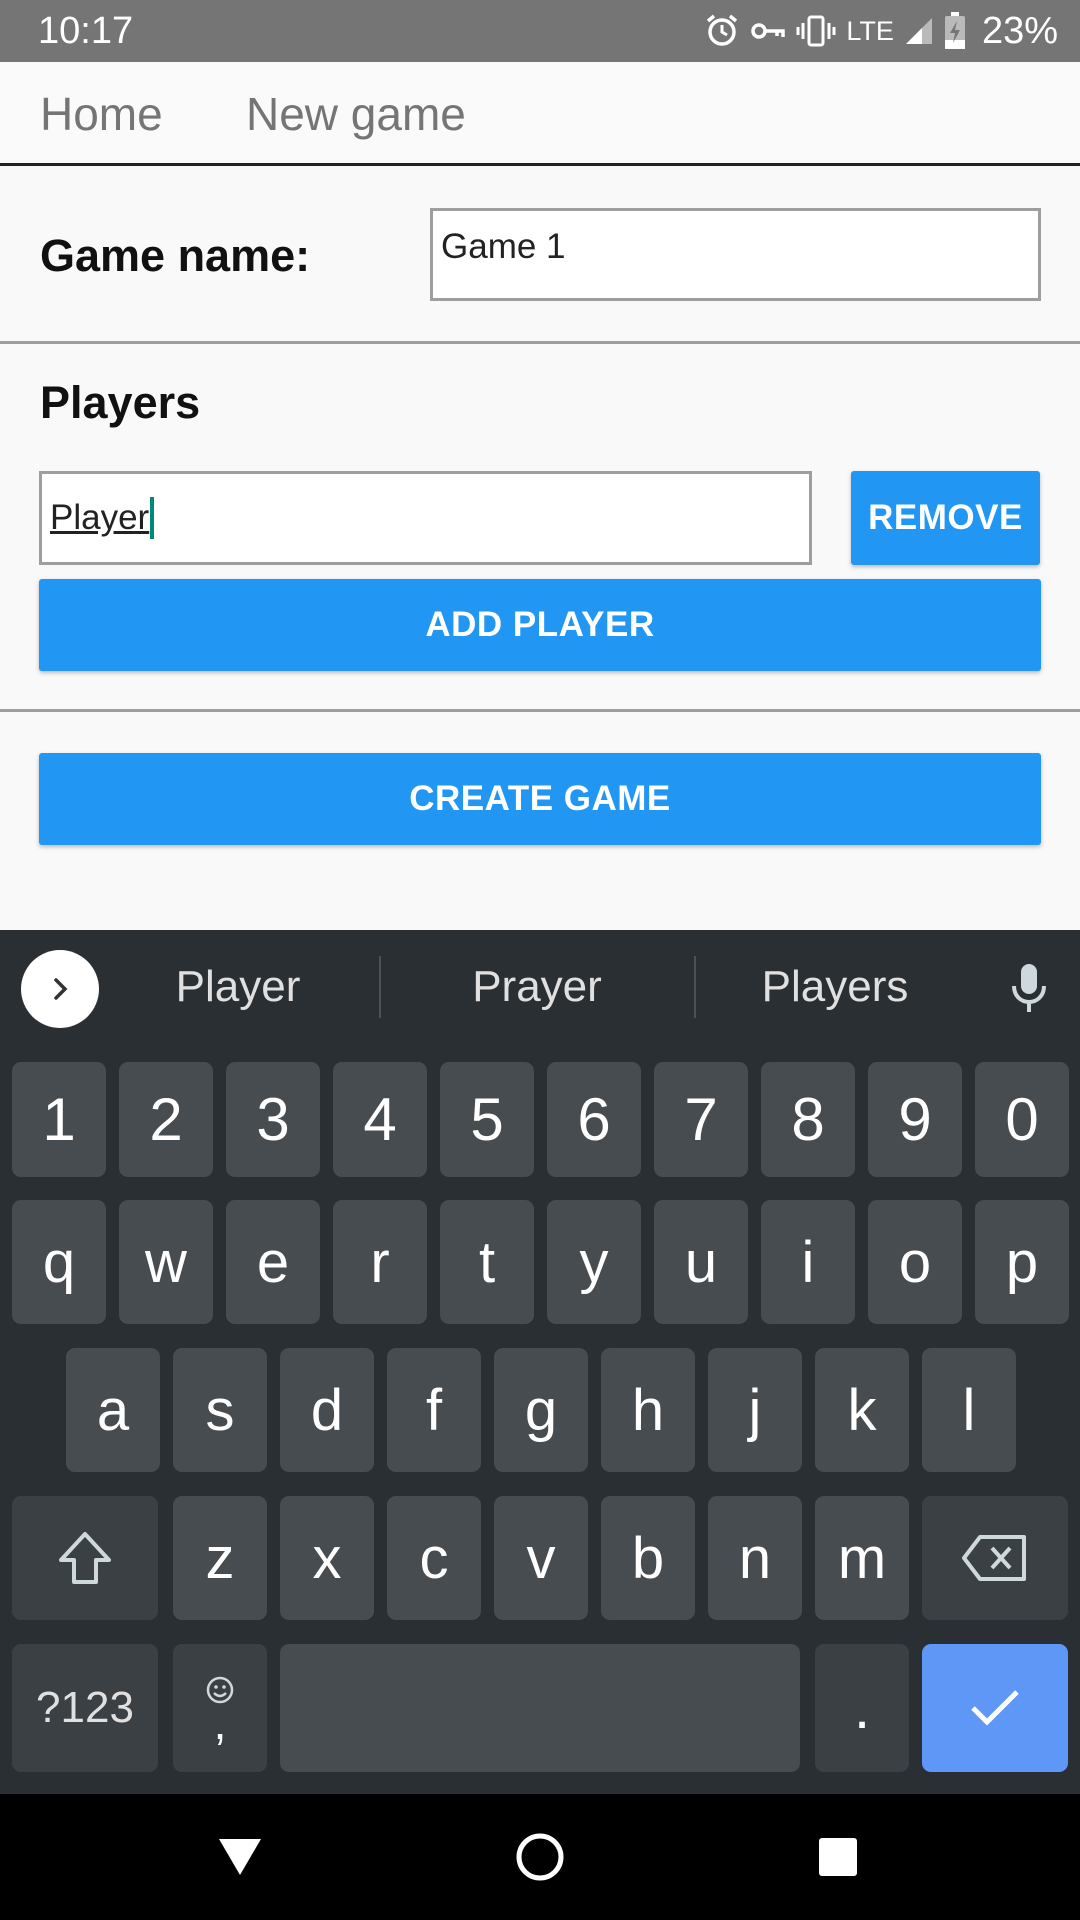 The width and height of the screenshot is (1080, 1920). I want to click on key-2: 2, so click(166, 1119).